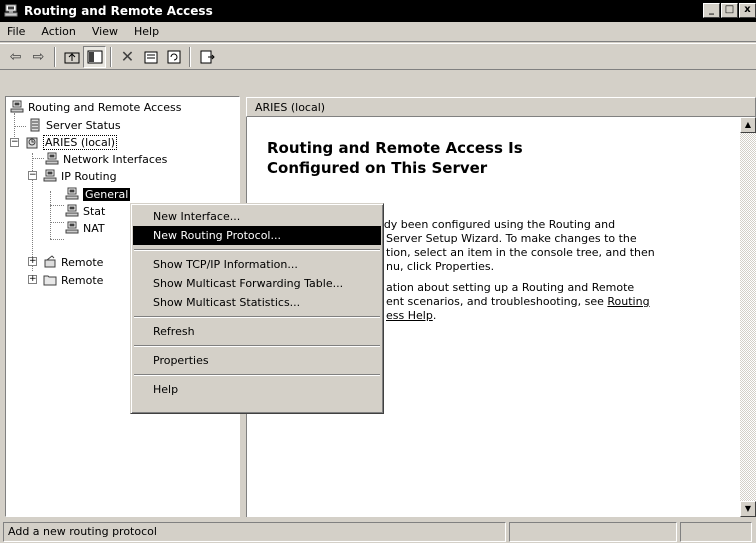  What do you see at coordinates (38, 57) in the screenshot?
I see `forward-icon: ⇨` at bounding box center [38, 57].